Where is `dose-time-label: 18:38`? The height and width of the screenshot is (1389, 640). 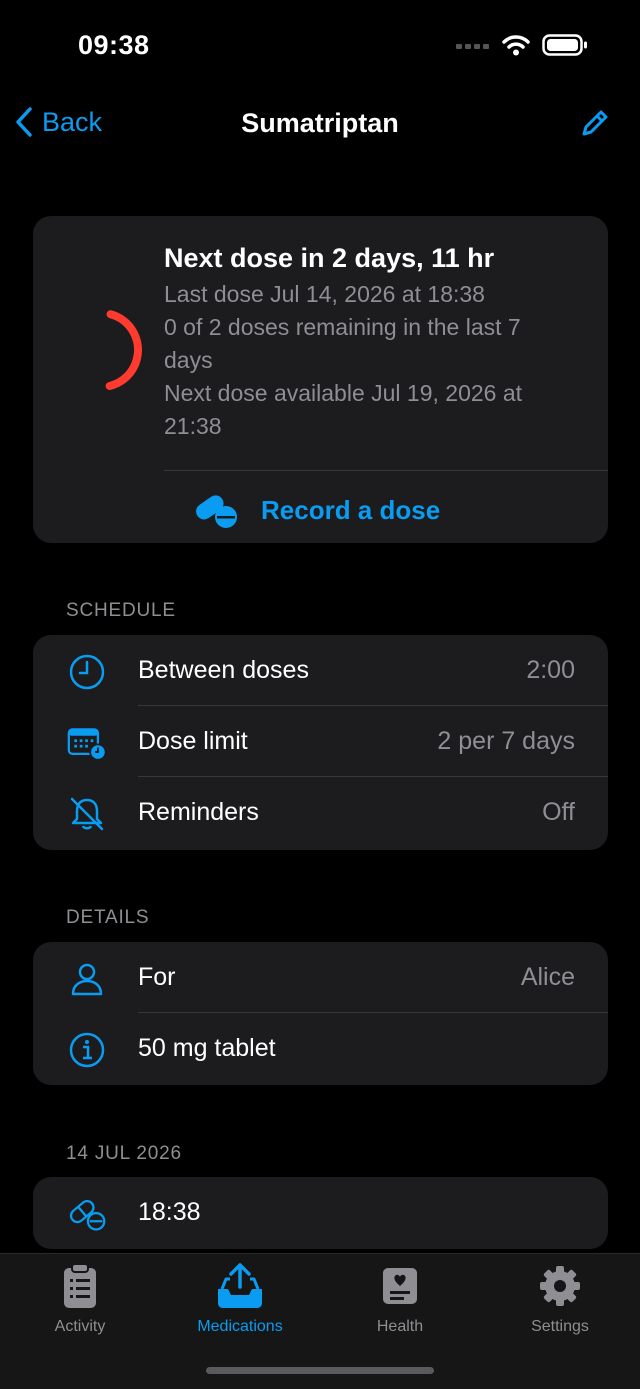 dose-time-label: 18:38 is located at coordinates (169, 1212).